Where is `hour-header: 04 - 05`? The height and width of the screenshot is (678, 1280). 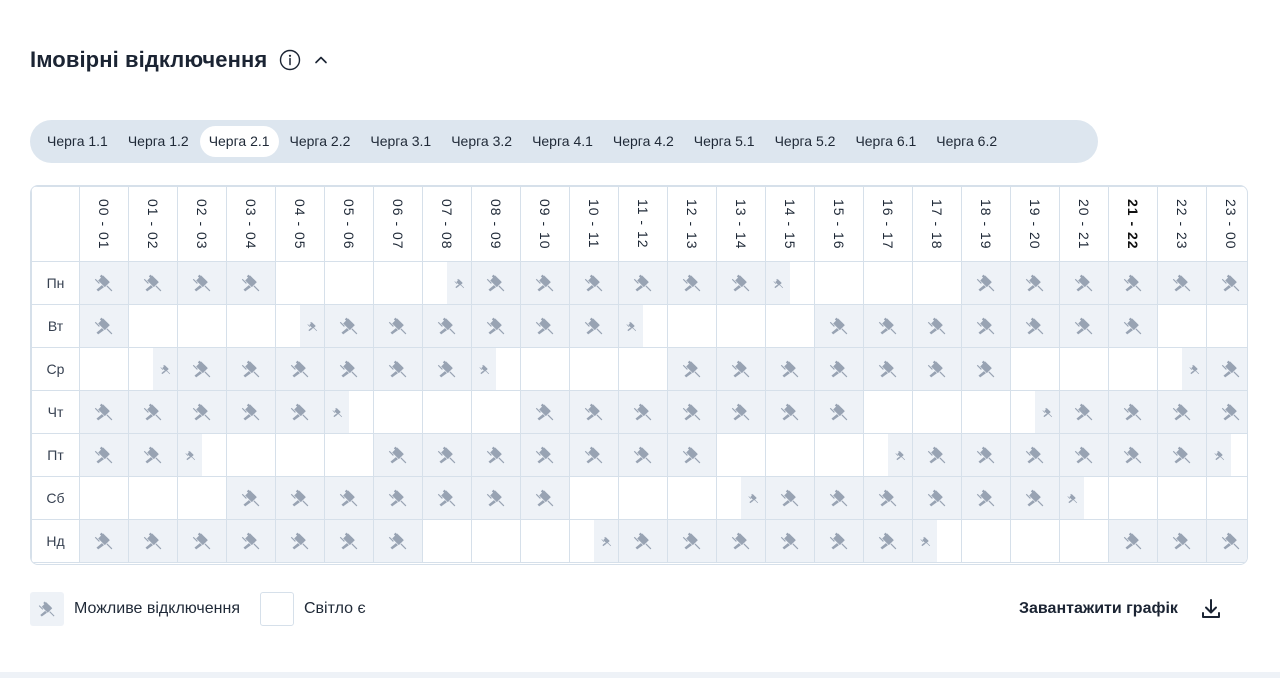 hour-header: 04 - 05 is located at coordinates (300, 224).